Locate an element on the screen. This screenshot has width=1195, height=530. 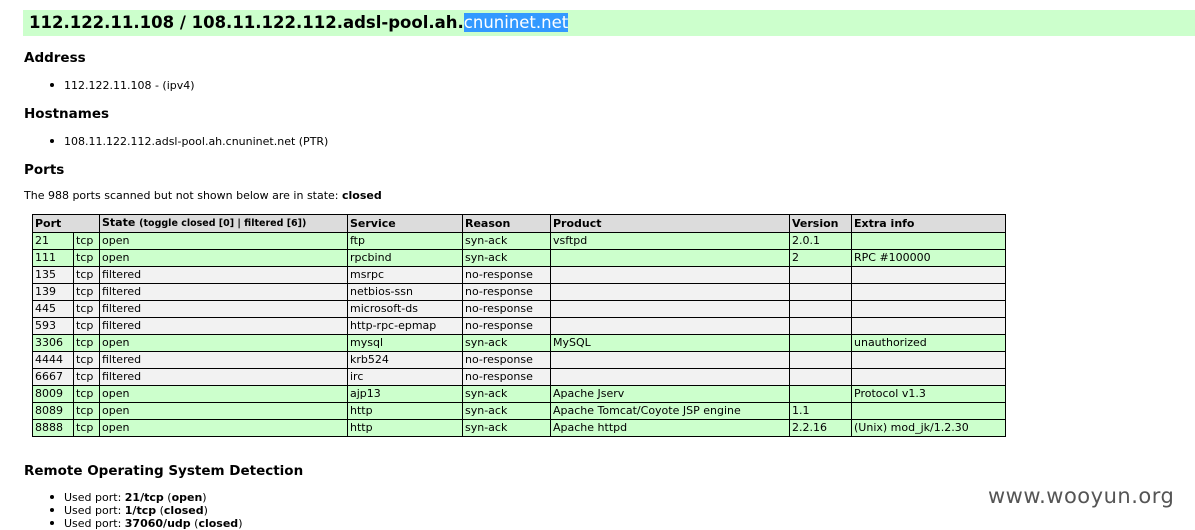
col-state-label: State is located at coordinates (119, 222).